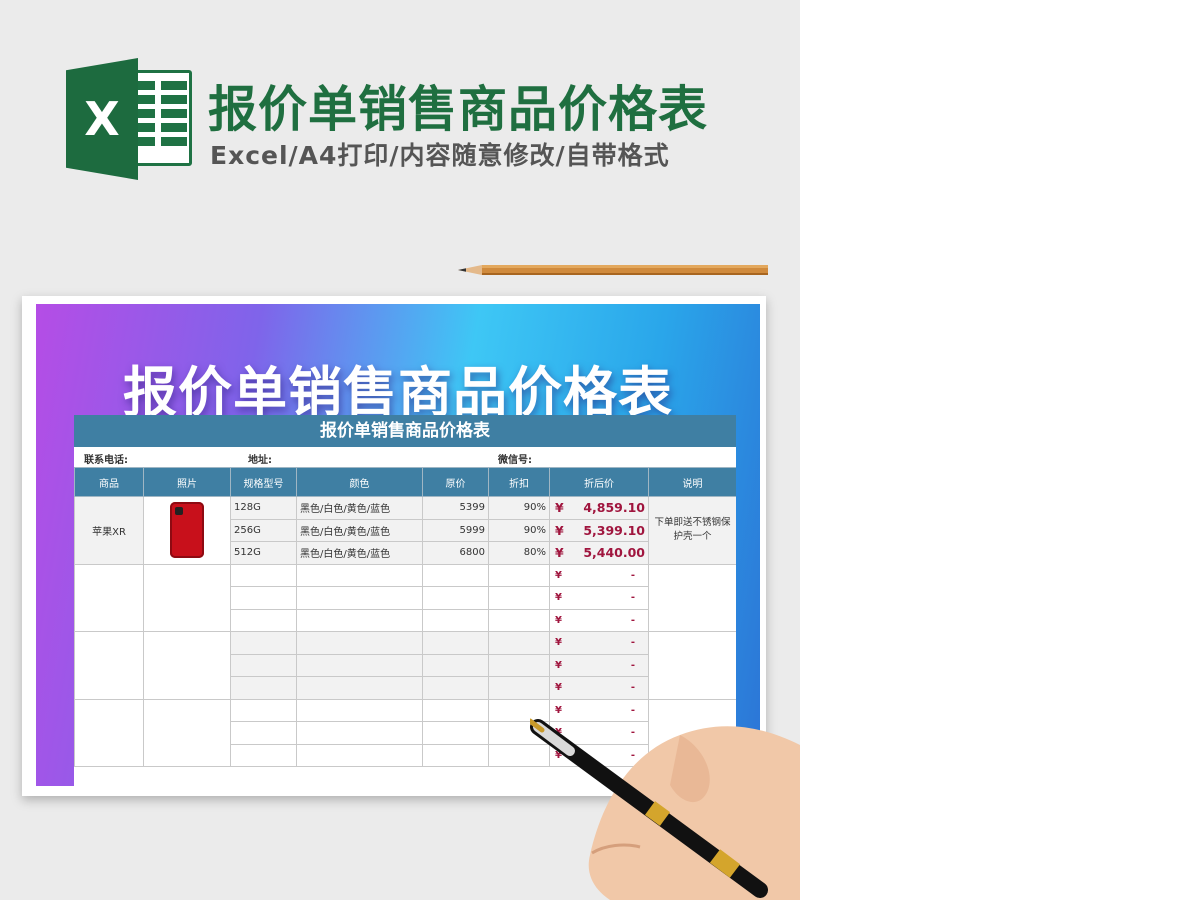 Image resolution: width=1200 pixels, height=900 pixels. What do you see at coordinates (599, 482) in the screenshot?
I see `col-header-final-price: 折后价` at bounding box center [599, 482].